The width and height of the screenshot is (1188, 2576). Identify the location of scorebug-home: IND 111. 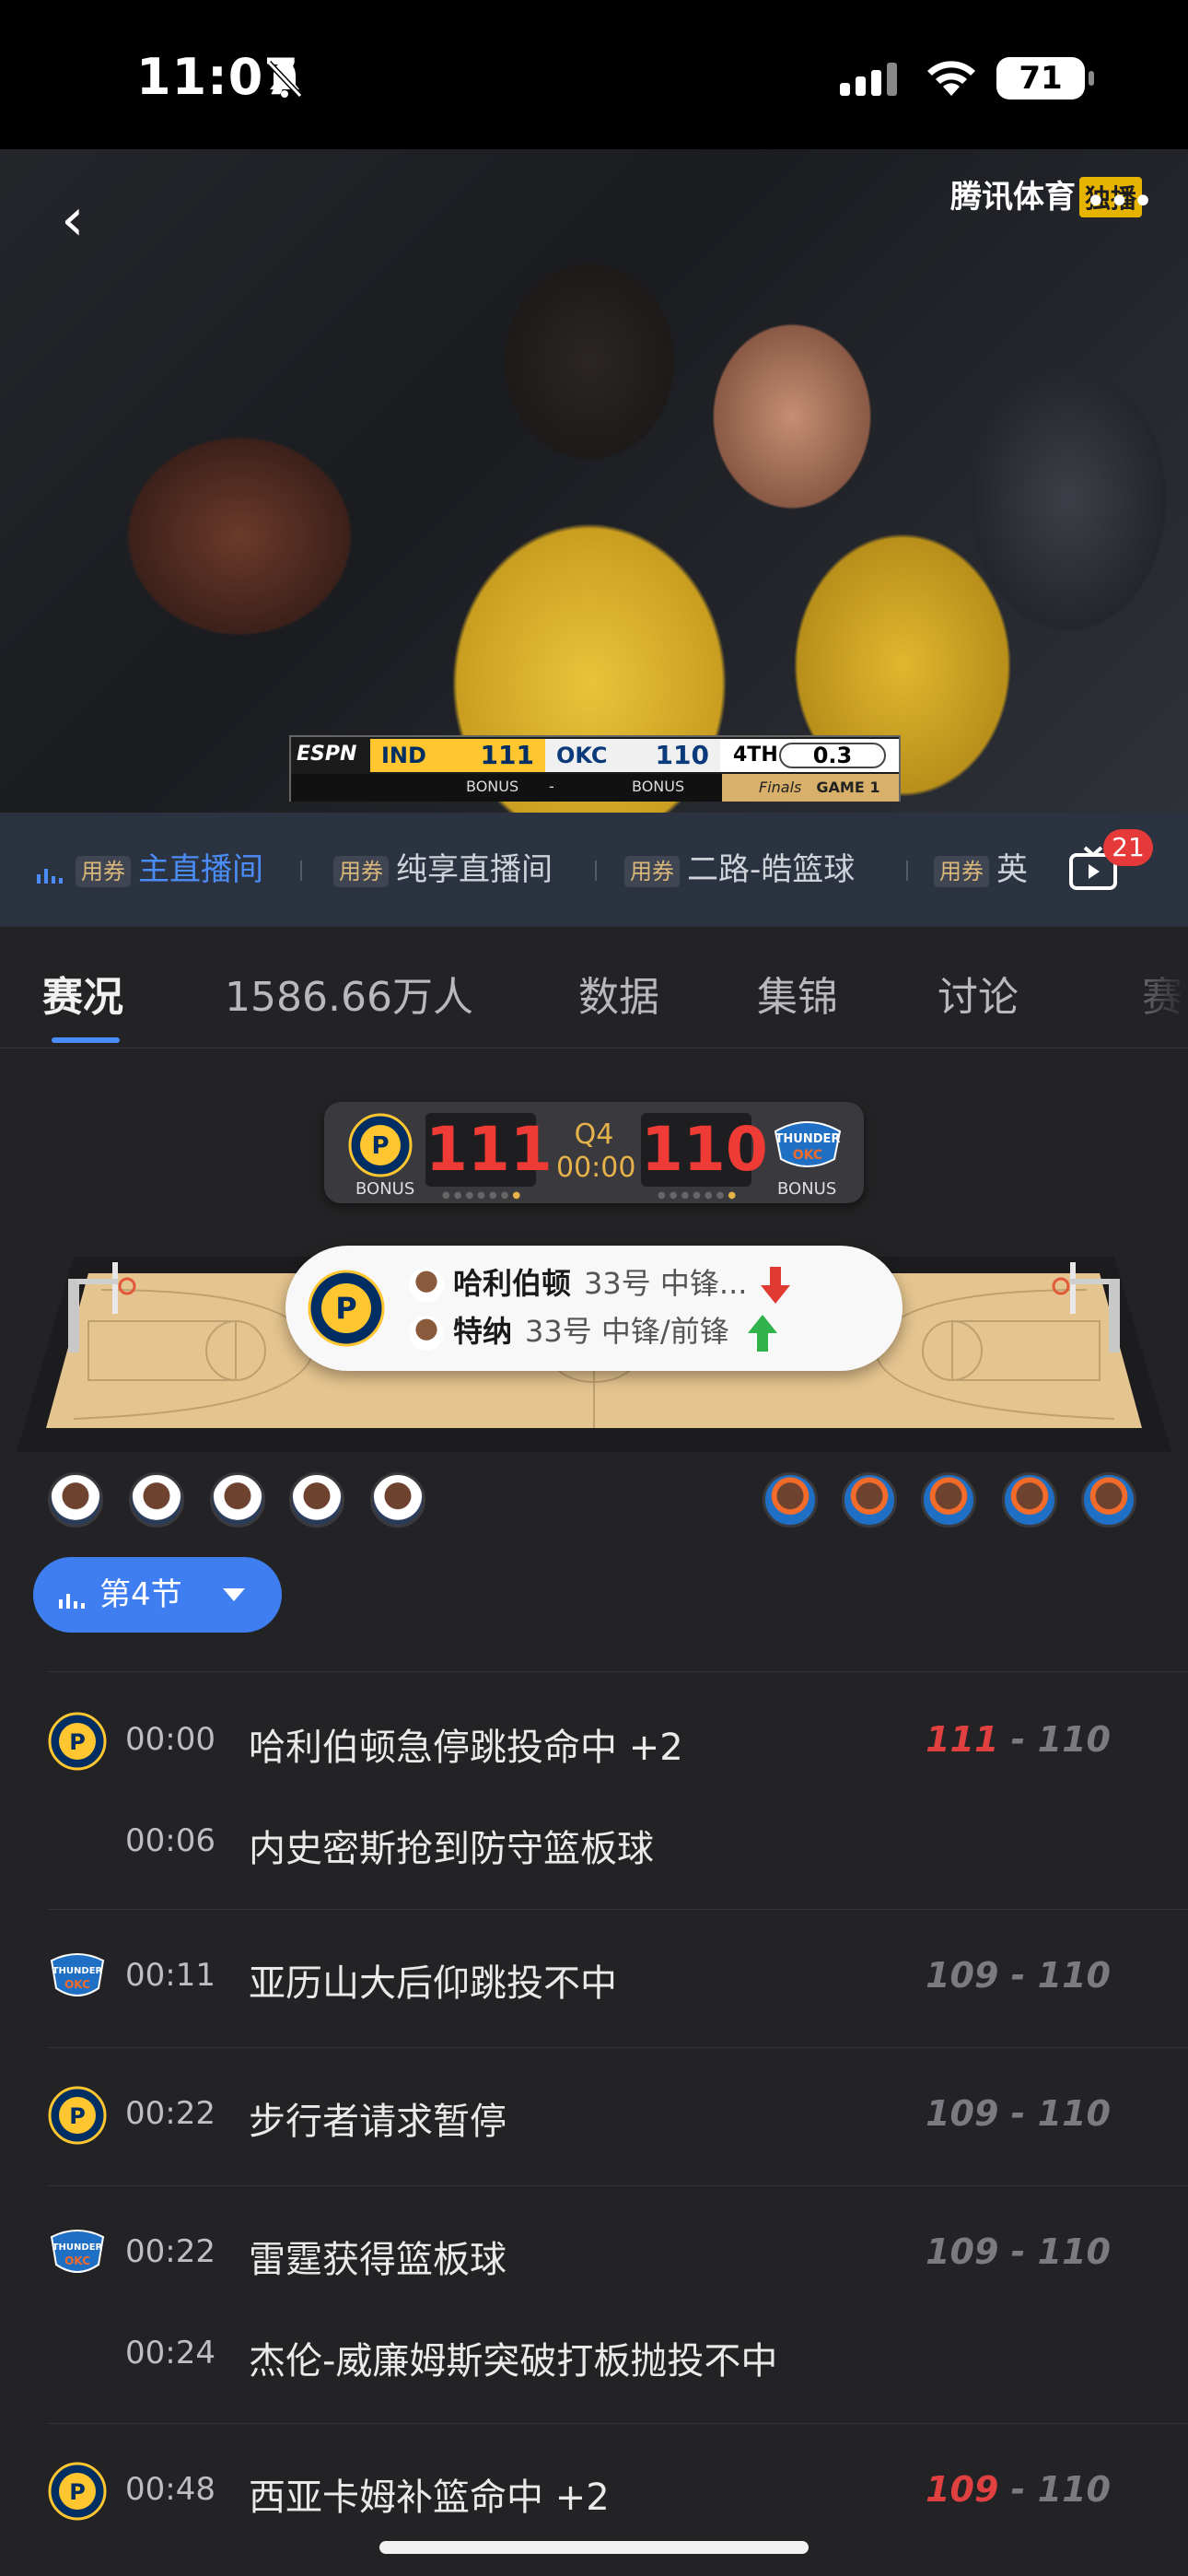
(457, 755).